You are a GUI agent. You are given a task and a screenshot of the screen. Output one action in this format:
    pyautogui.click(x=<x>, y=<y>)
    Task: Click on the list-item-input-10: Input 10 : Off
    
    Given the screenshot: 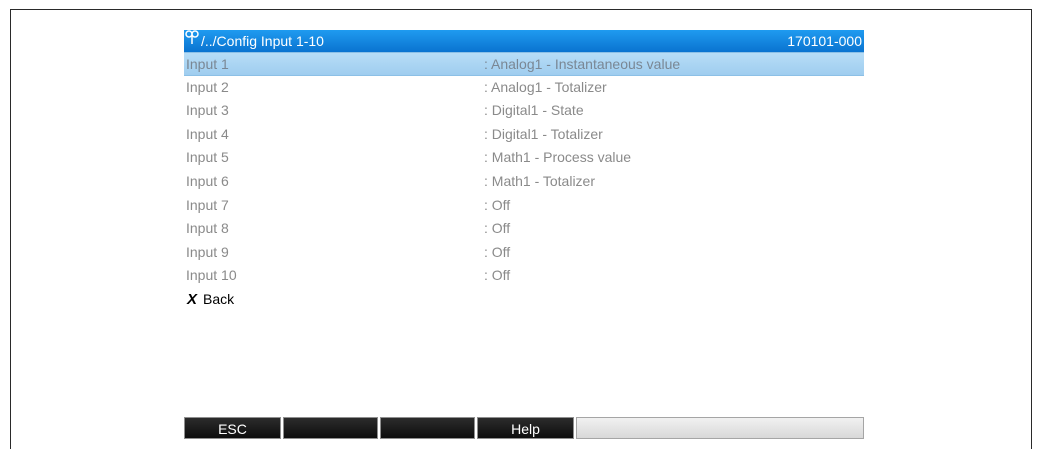 What is the action you would take?
    pyautogui.click(x=524, y=276)
    